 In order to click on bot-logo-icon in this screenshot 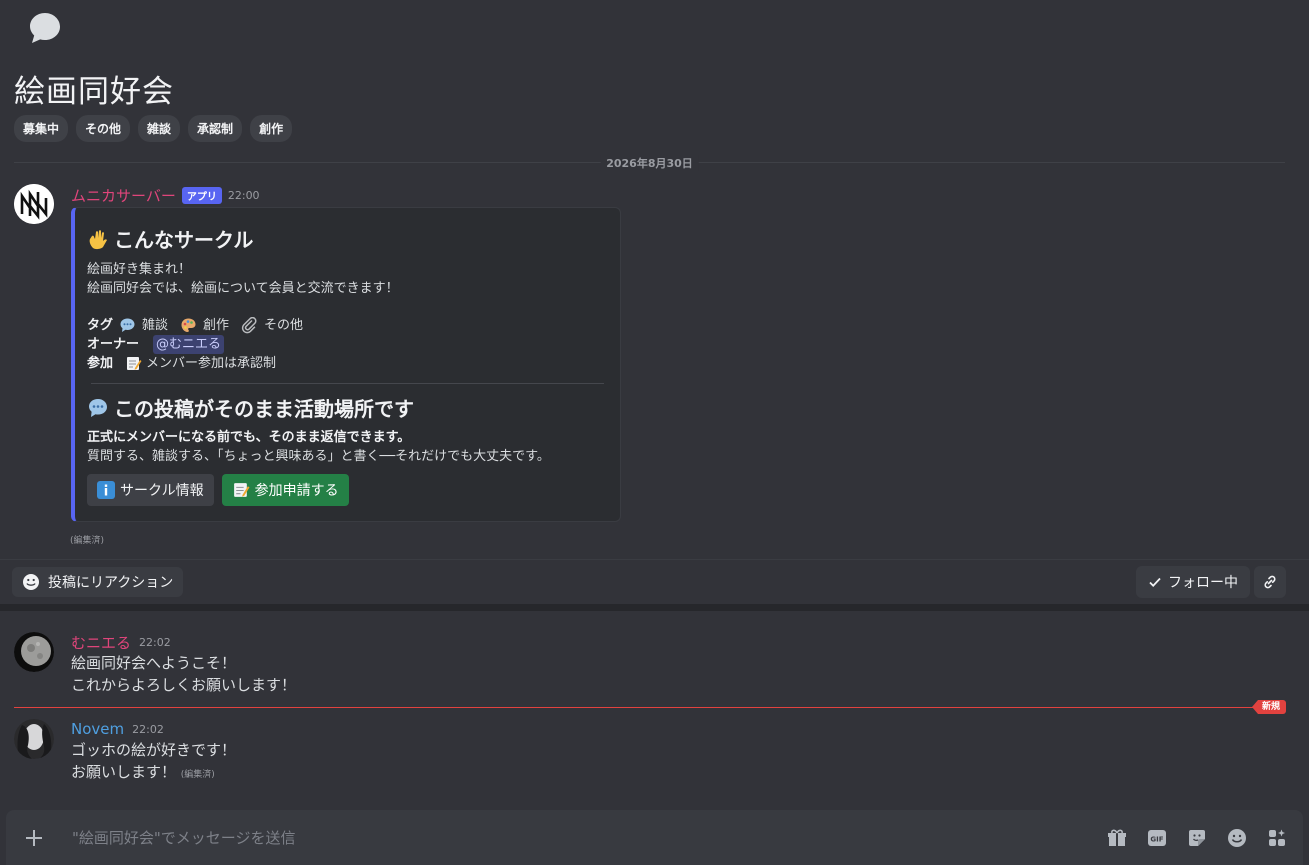, I will do `click(34, 204)`.